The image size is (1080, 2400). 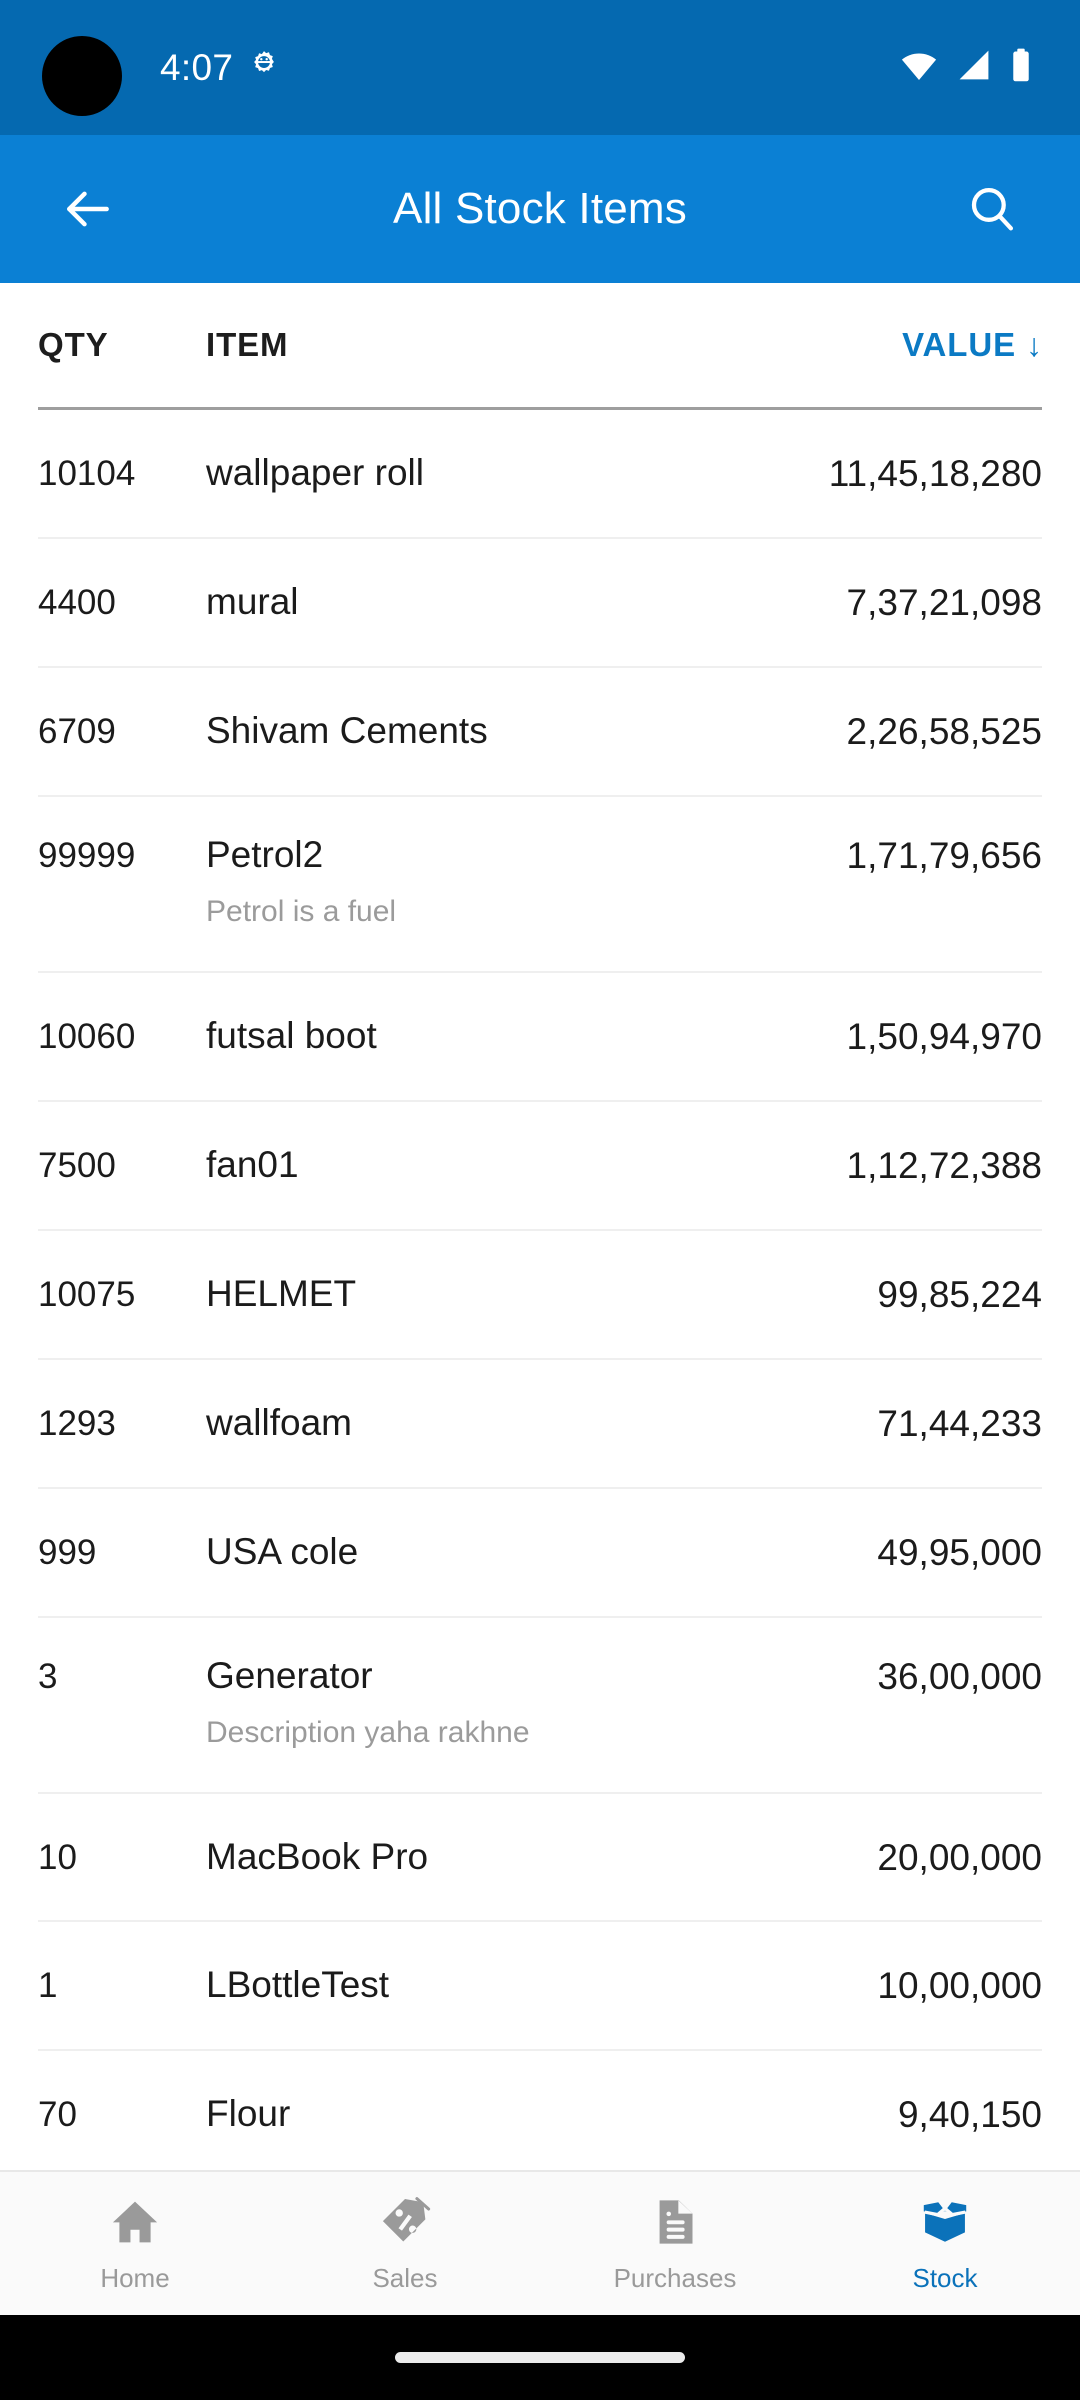 I want to click on row-item-cell: mural, so click(x=526, y=601).